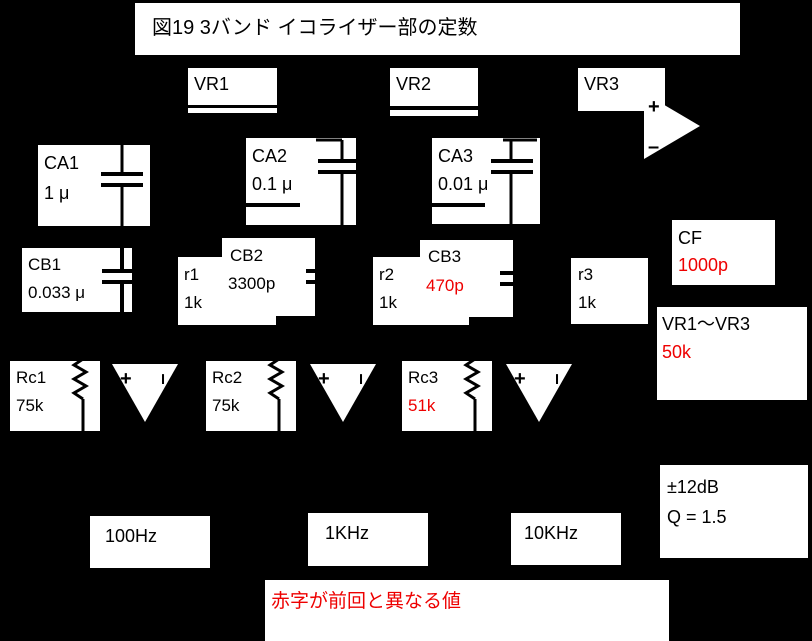 This screenshot has width=812, height=641. I want to click on ca2-value: 0.1 μ, so click(272, 184).